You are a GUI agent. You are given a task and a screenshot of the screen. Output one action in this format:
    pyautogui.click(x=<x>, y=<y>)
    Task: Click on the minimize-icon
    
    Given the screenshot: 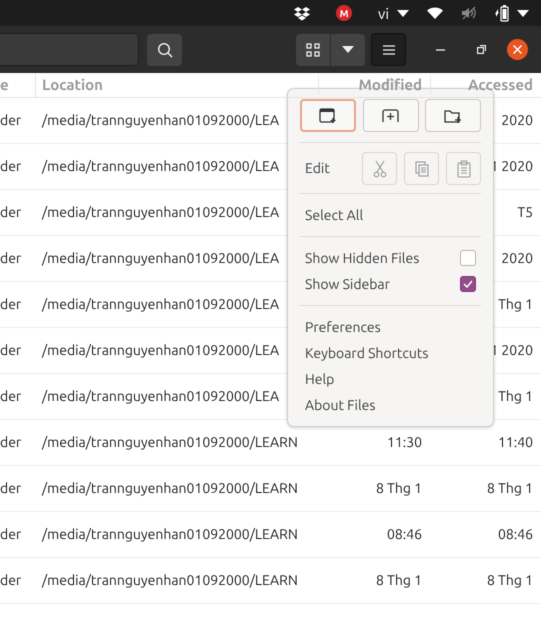 What is the action you would take?
    pyautogui.click(x=440, y=49)
    